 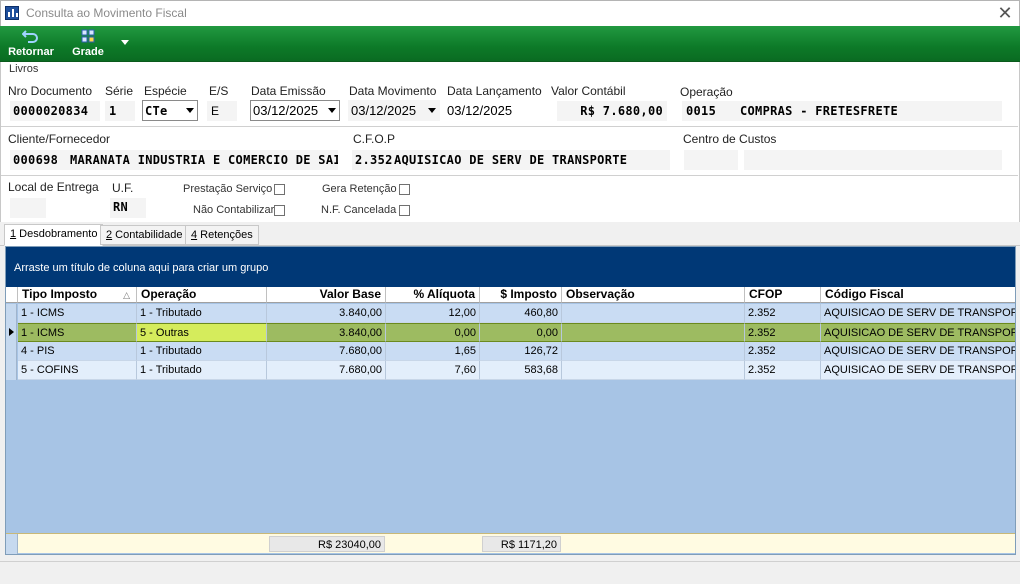 I want to click on es-label: E/S, so click(x=219, y=91).